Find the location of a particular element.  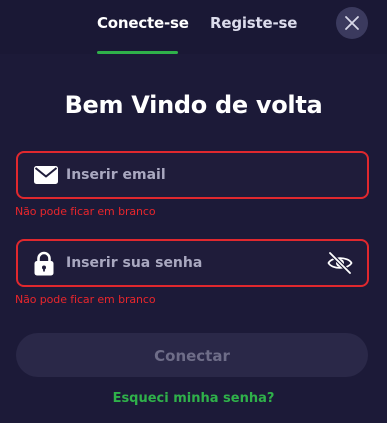

password-visibility-toggle is located at coordinates (340, 263).